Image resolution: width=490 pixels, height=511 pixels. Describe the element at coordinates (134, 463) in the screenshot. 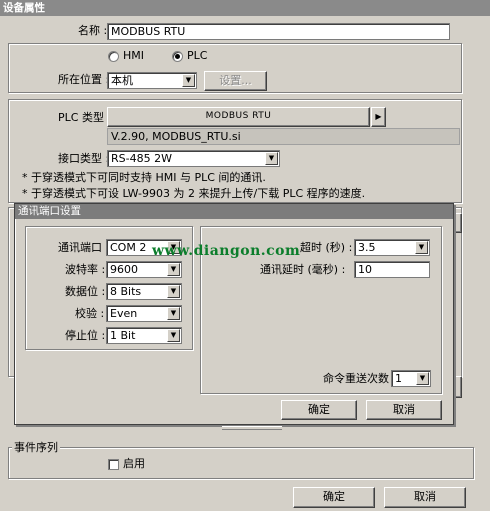

I see `enable-label: 启用` at that location.